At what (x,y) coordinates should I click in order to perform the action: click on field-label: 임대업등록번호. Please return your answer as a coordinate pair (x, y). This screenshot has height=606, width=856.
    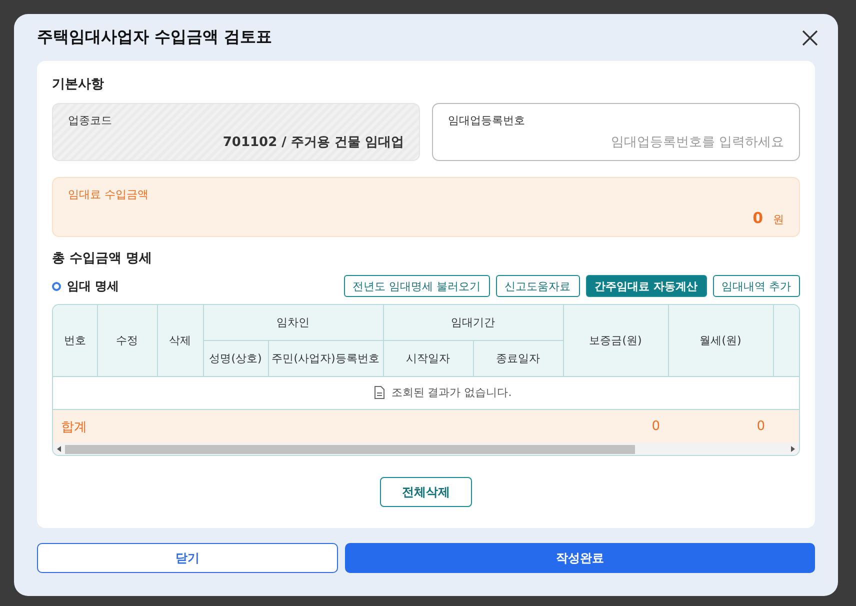
    Looking at the image, I should click on (487, 120).